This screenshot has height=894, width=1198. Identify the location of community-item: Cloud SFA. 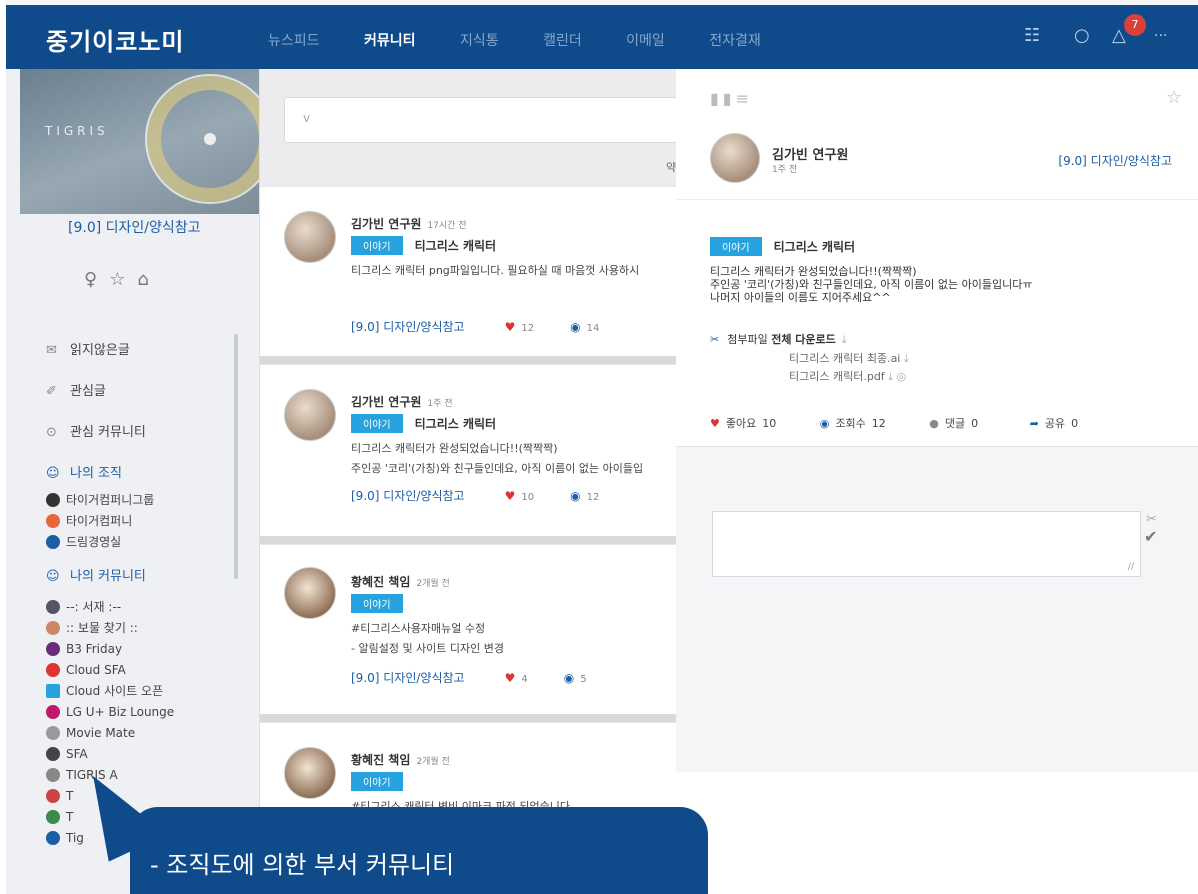
(128, 669).